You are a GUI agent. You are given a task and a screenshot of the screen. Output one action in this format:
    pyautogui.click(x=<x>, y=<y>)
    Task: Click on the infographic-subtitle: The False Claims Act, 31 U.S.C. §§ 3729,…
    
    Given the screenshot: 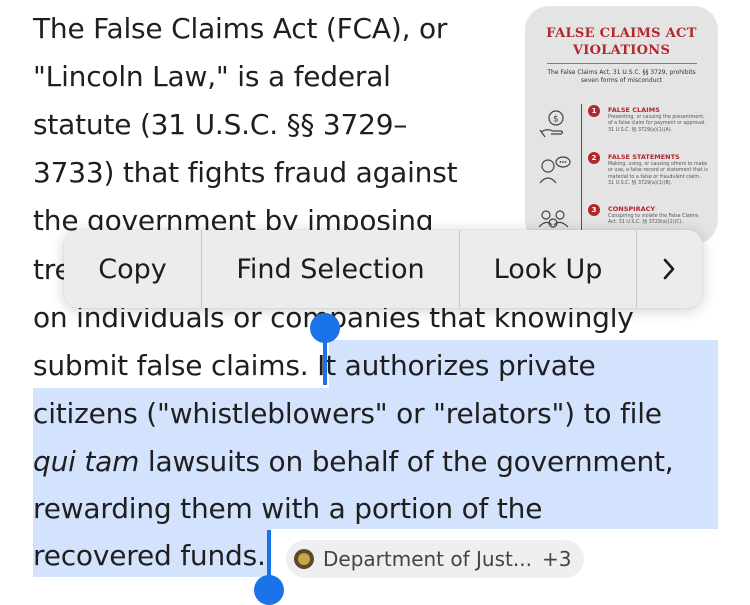 What is the action you would take?
    pyautogui.click(x=621, y=76)
    